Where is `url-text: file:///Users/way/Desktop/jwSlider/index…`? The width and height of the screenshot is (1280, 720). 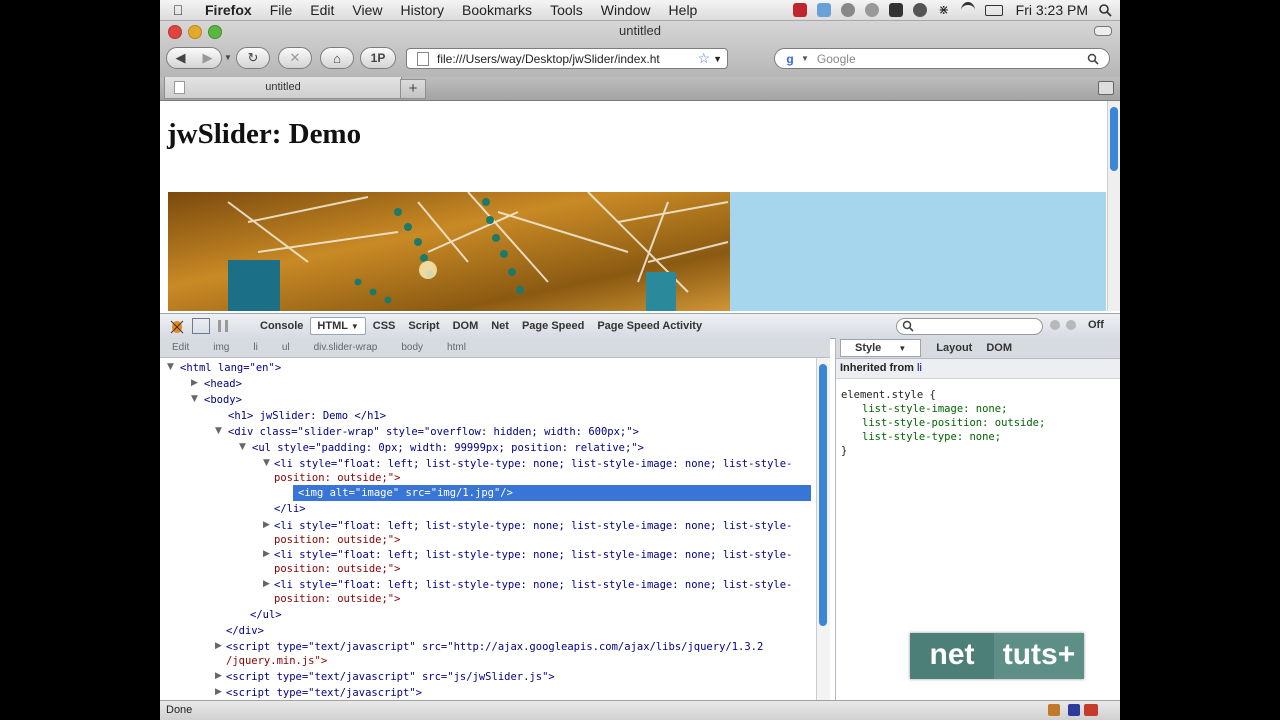 url-text: file:///Users/way/Desktop/jwSlider/index… is located at coordinates (567, 59).